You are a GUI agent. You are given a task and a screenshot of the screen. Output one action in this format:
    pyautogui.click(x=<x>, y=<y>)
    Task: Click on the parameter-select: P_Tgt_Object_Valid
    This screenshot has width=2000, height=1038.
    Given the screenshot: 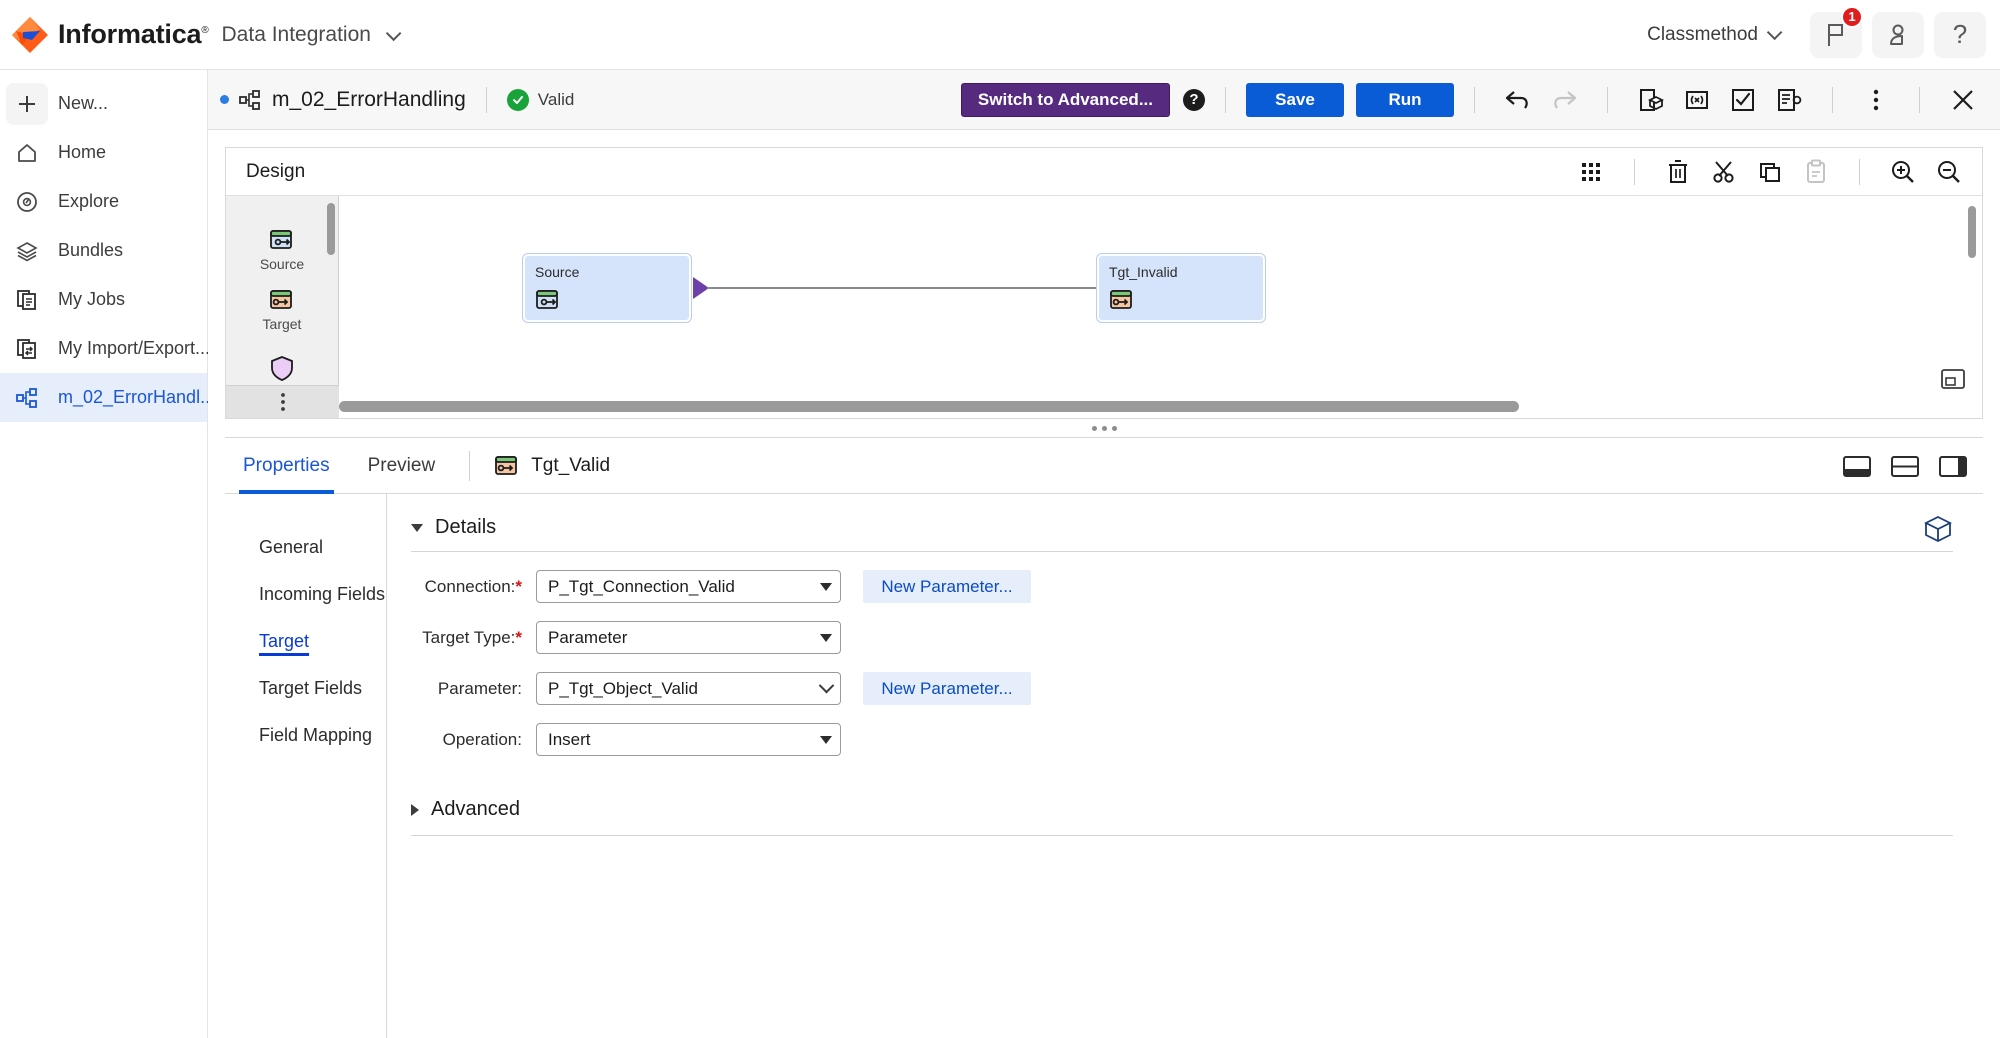 What is the action you would take?
    pyautogui.click(x=688, y=688)
    